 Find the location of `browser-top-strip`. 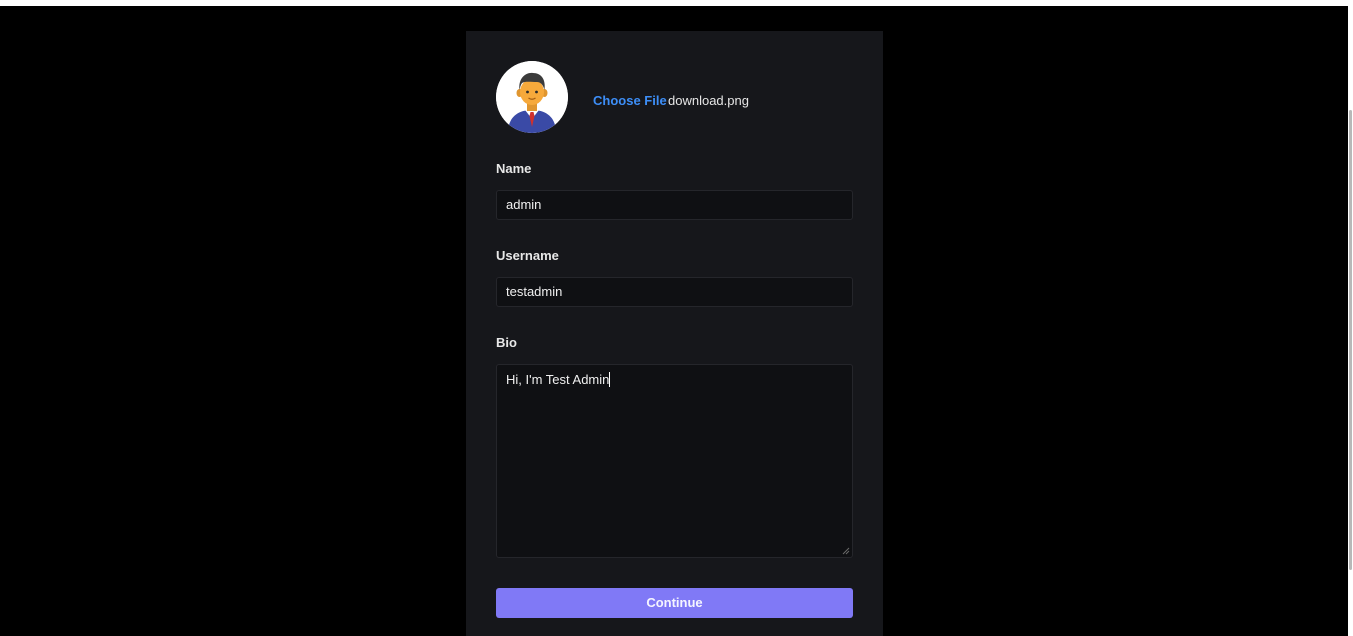

browser-top-strip is located at coordinates (676, 3).